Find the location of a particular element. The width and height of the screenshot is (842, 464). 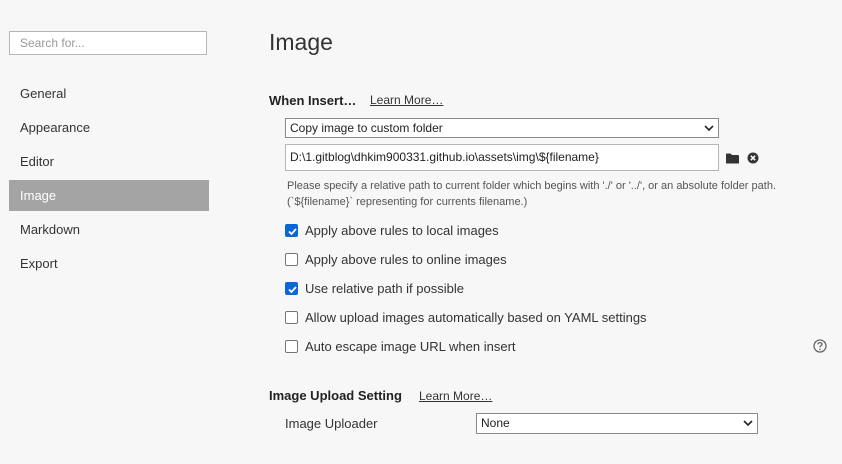

clear-icon is located at coordinates (753, 158).